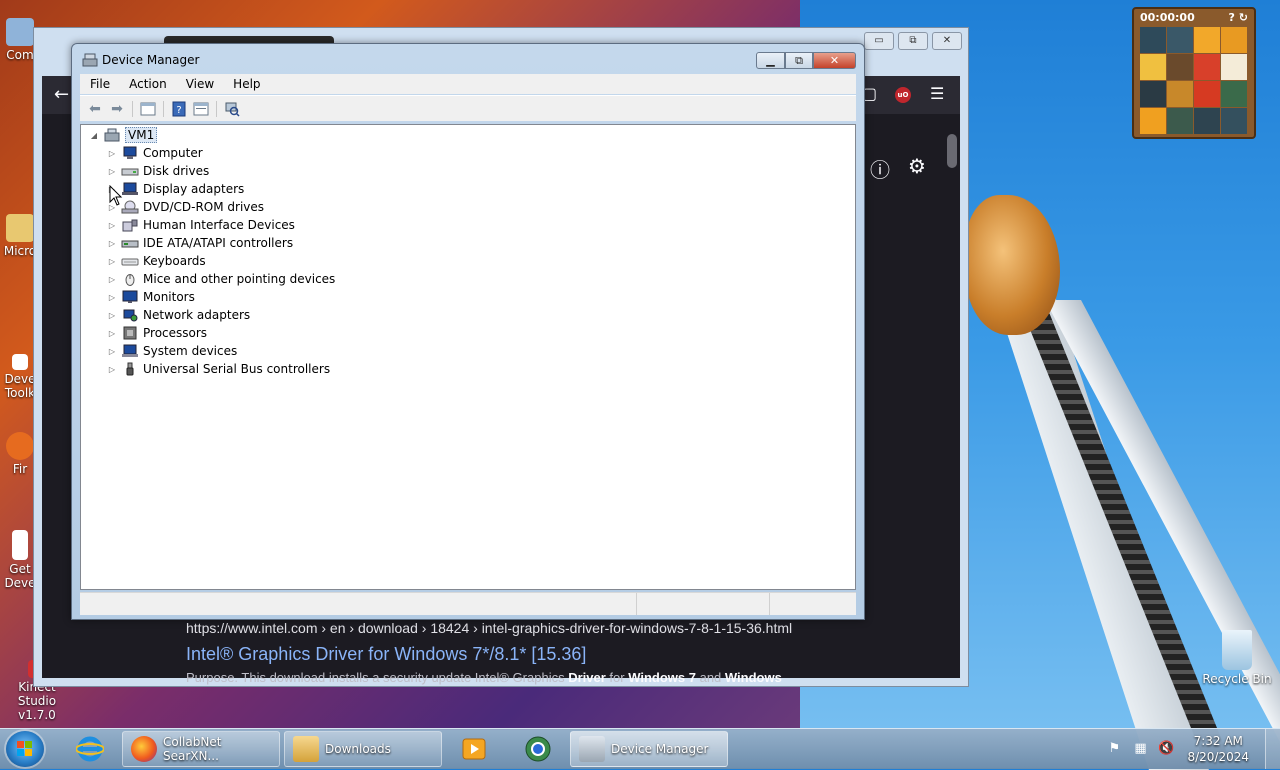 This screenshot has width=1280, height=770. Describe the element at coordinates (218, 369) in the screenshot. I see `tree-category: ▷ Universal Serial Bus controllers` at that location.